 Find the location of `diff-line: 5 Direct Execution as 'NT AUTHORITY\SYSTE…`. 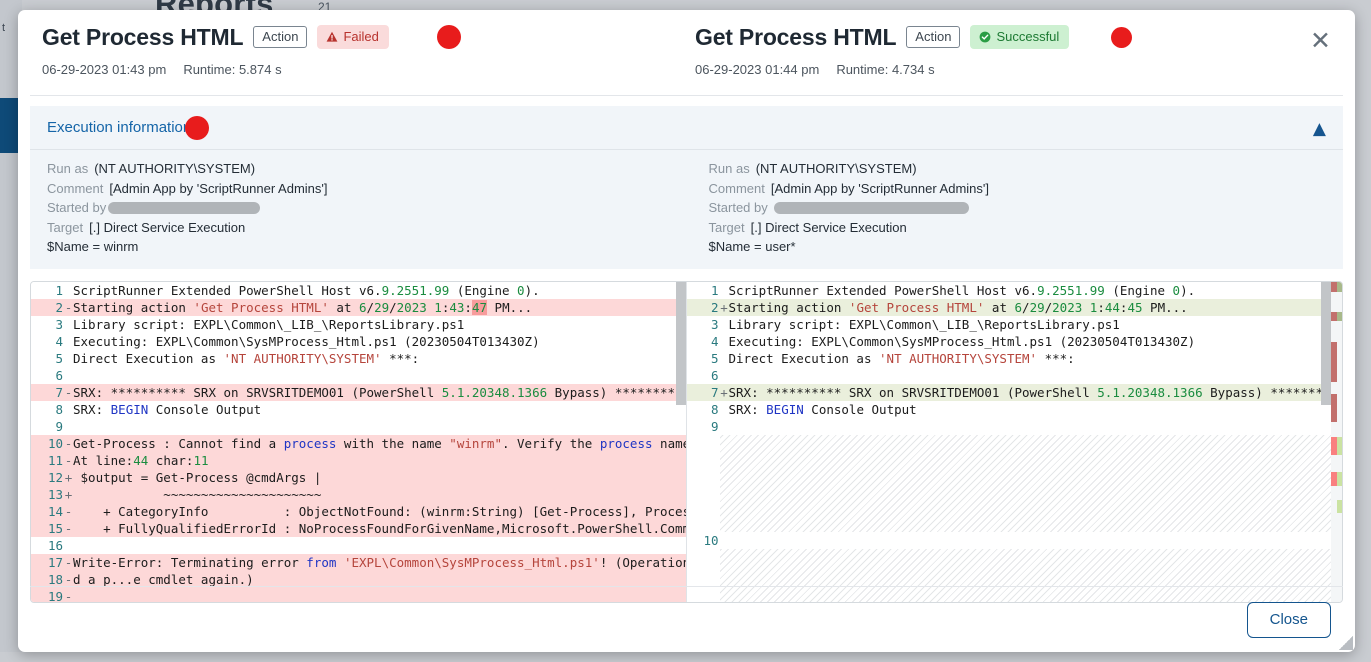

diff-line: 5 Direct Execution as 'NT AUTHORITY\SYSTE… is located at coordinates (358, 358).